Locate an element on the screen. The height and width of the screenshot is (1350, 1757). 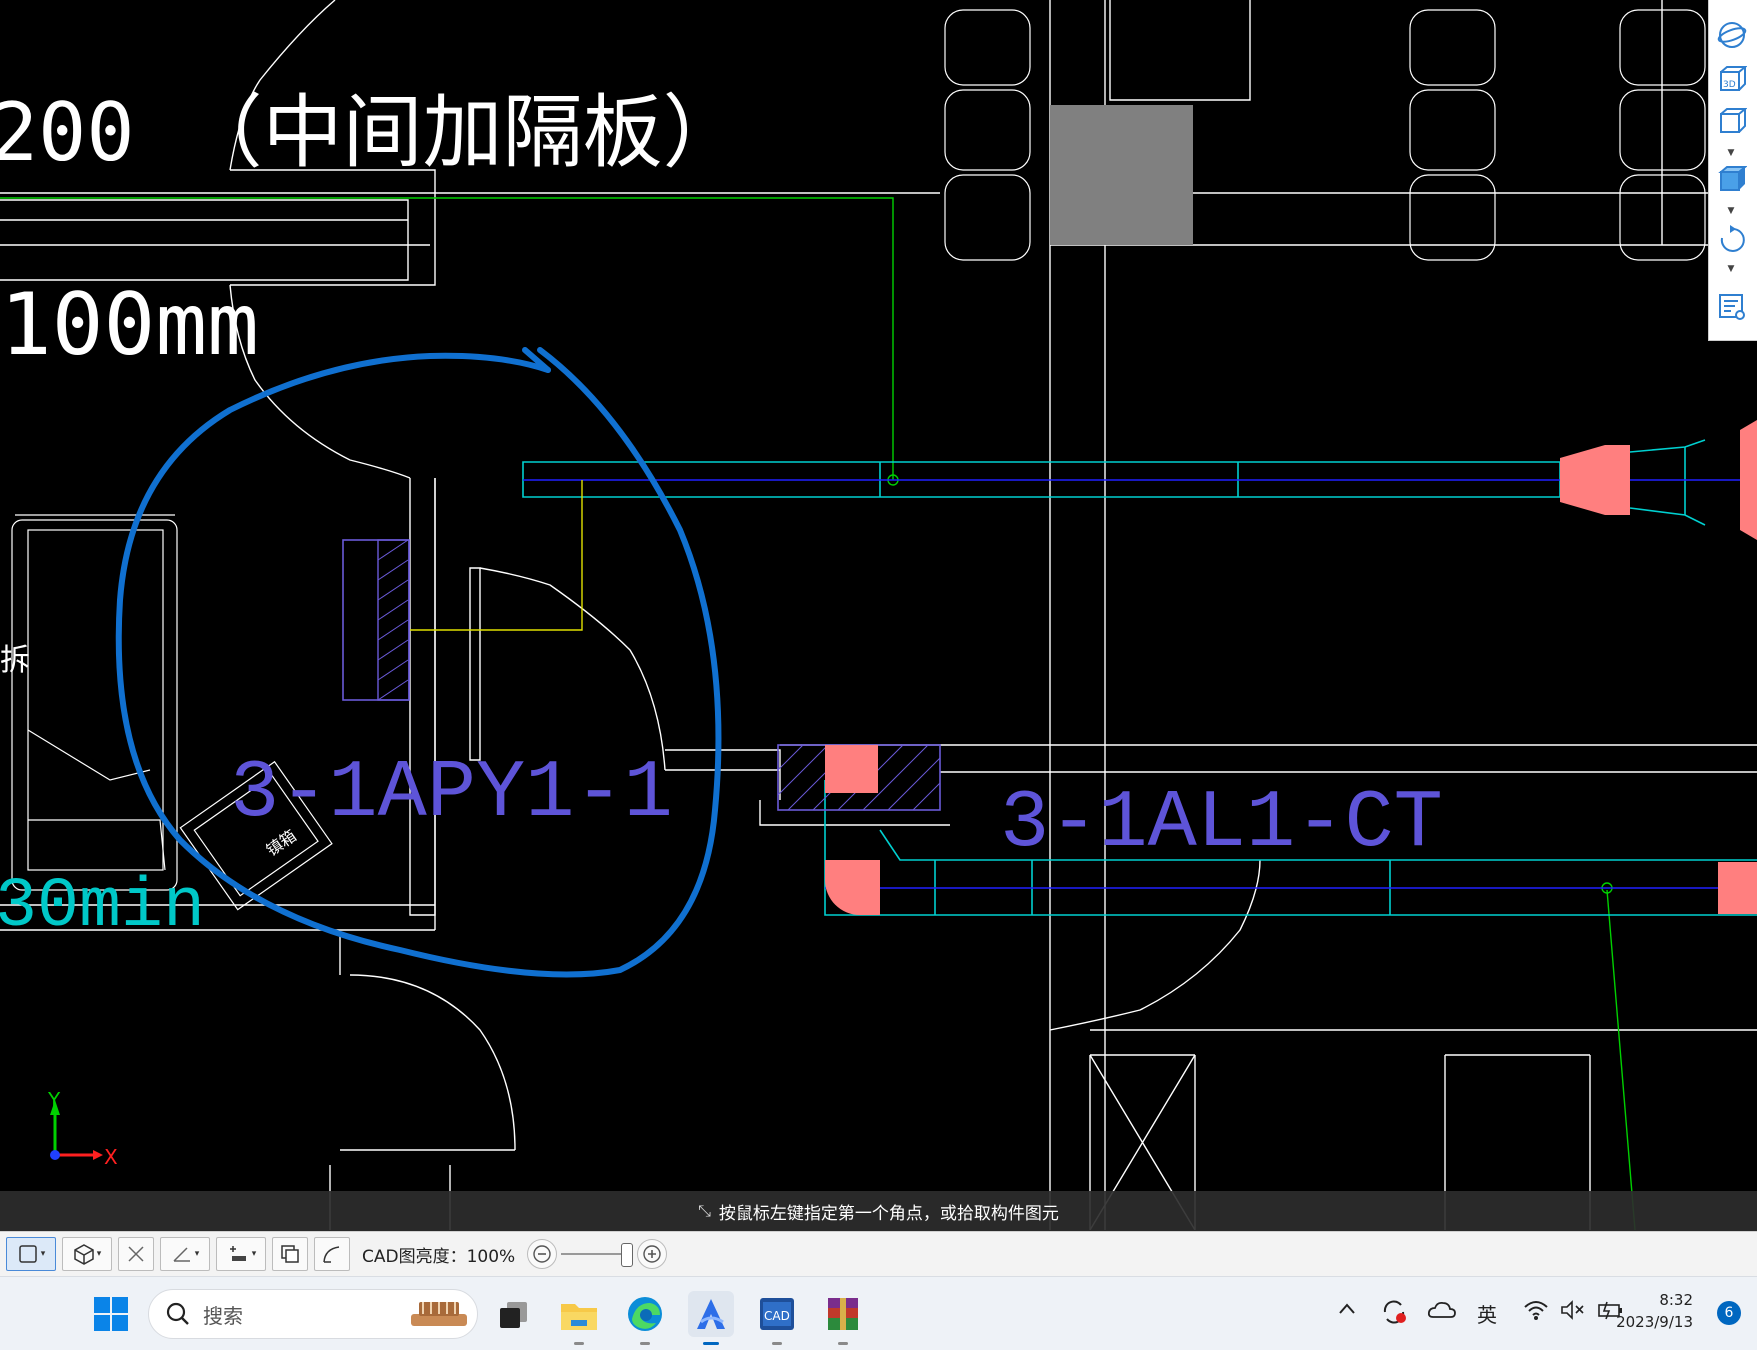
cad-brightness-label: CAD图亮度：100% is located at coordinates (439, 1256).